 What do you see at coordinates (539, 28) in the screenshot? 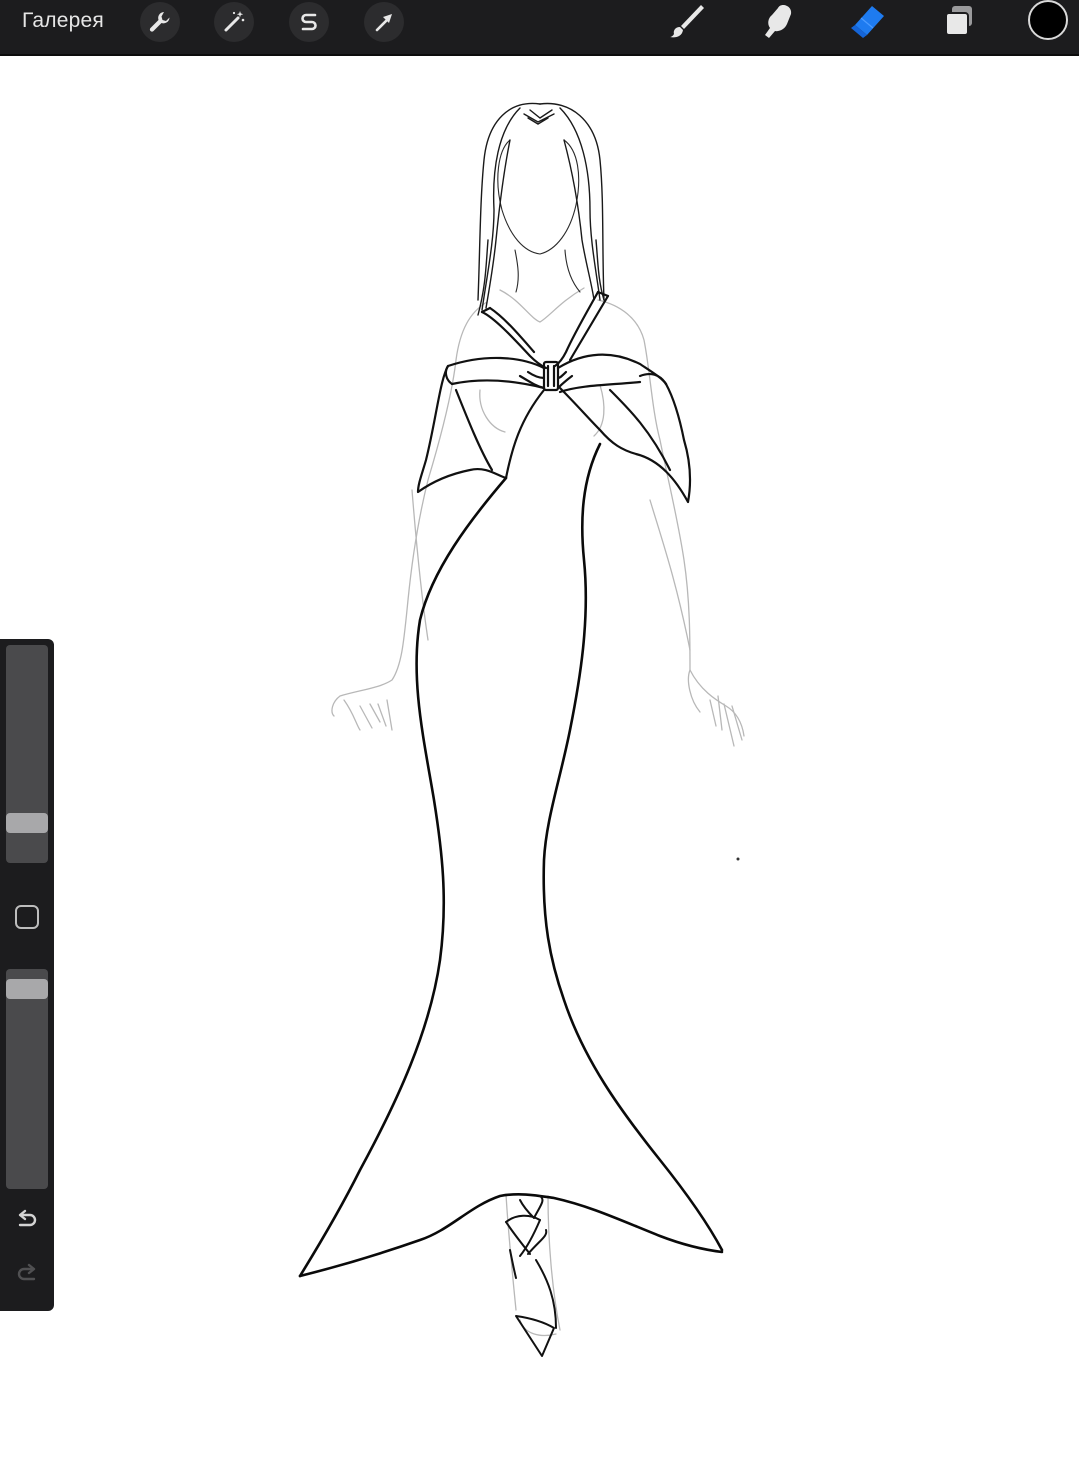
I see `top-toolbar: Галерея` at bounding box center [539, 28].